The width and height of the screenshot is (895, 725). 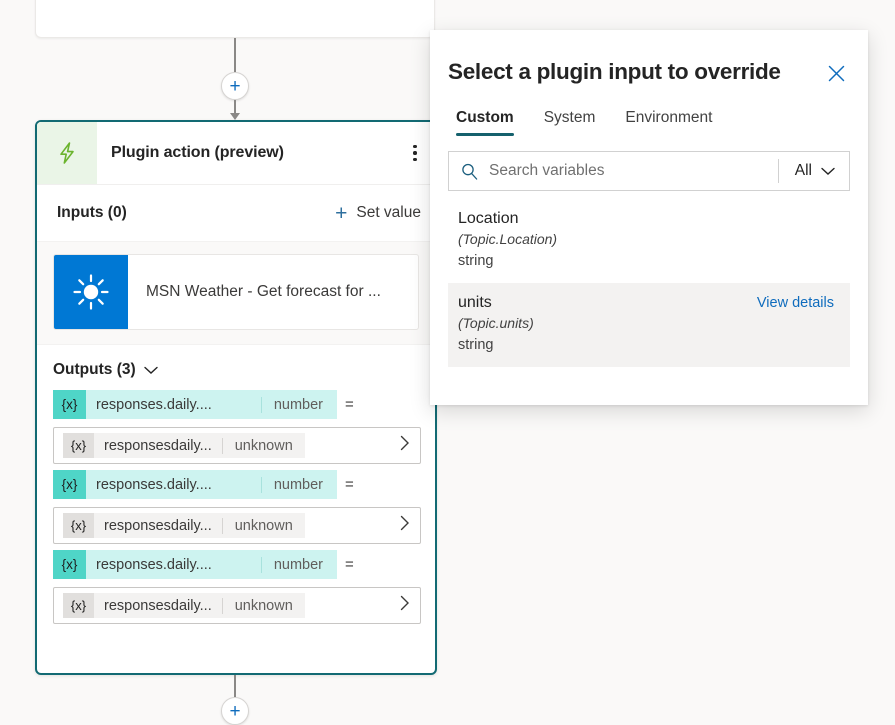 What do you see at coordinates (814, 171) in the screenshot?
I see `filter-dropdown: All` at bounding box center [814, 171].